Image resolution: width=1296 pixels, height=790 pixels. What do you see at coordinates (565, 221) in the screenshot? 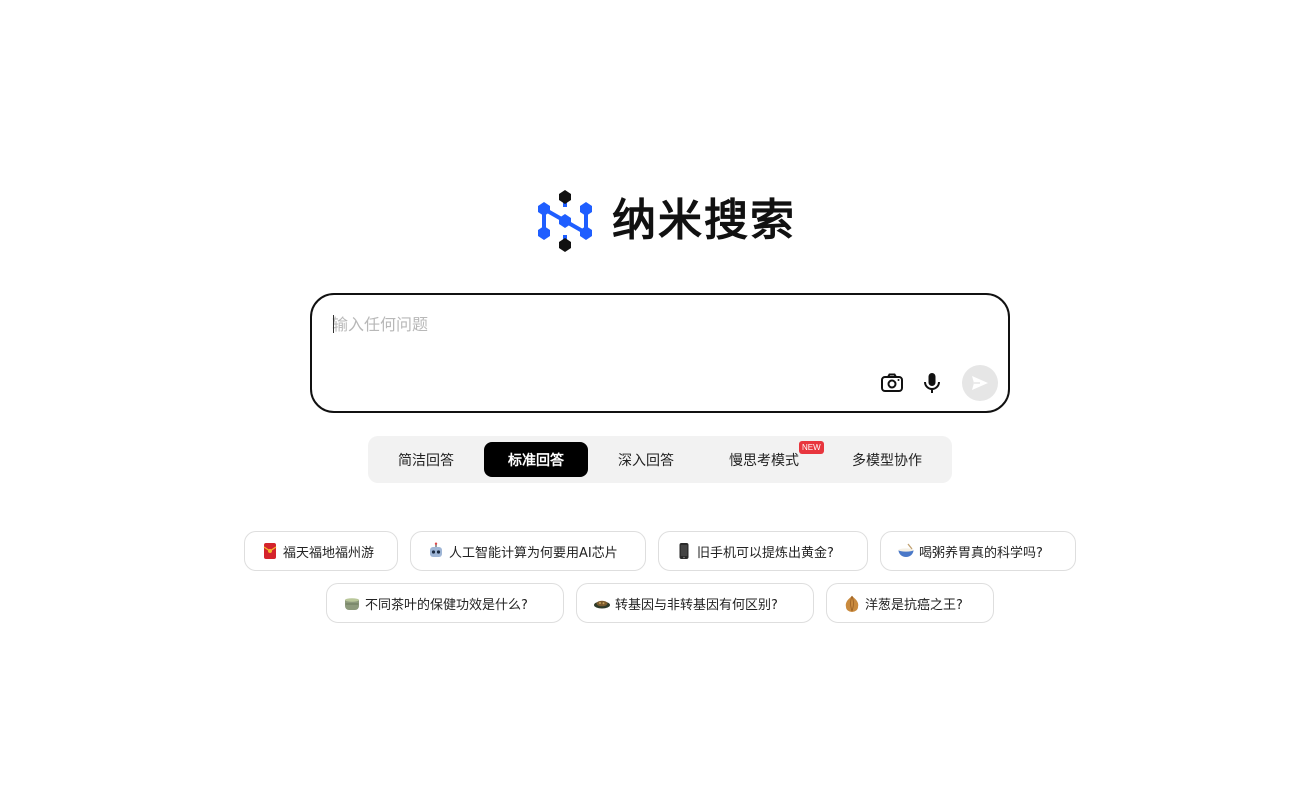
I see `logo-mark-icon` at bounding box center [565, 221].